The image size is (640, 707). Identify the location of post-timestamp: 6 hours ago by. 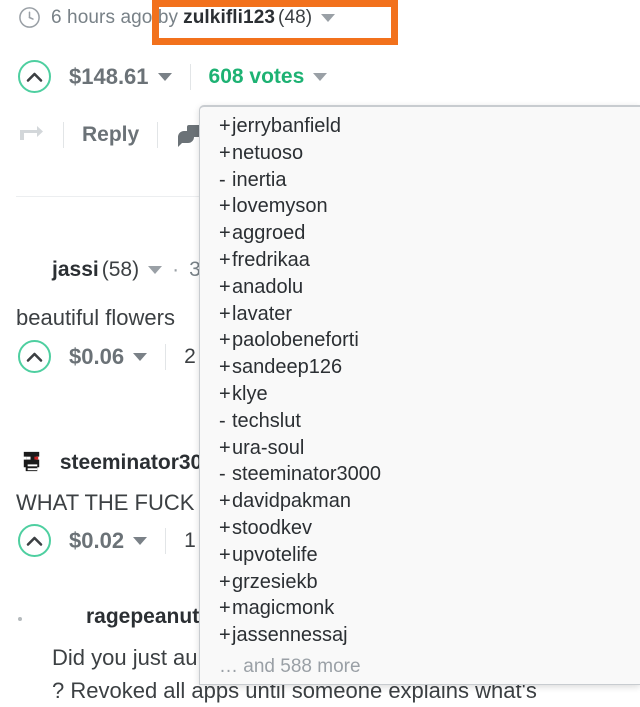
(115, 17).